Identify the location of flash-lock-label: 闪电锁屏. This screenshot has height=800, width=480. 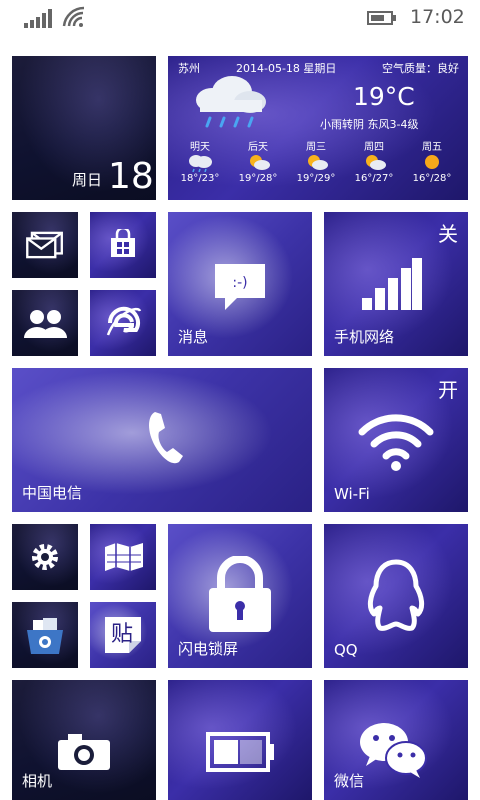
(208, 649).